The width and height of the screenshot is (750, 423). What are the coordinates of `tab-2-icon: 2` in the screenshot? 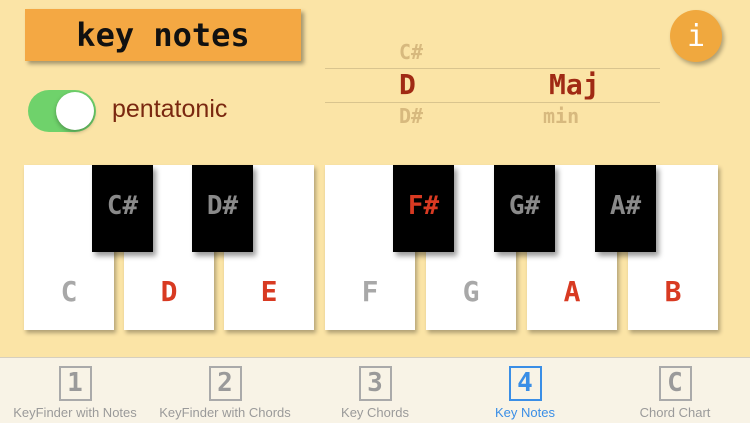 It's located at (225, 383).